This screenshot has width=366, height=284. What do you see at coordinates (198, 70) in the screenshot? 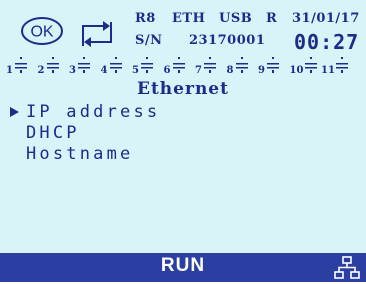
I see `channel-number: 7` at bounding box center [198, 70].